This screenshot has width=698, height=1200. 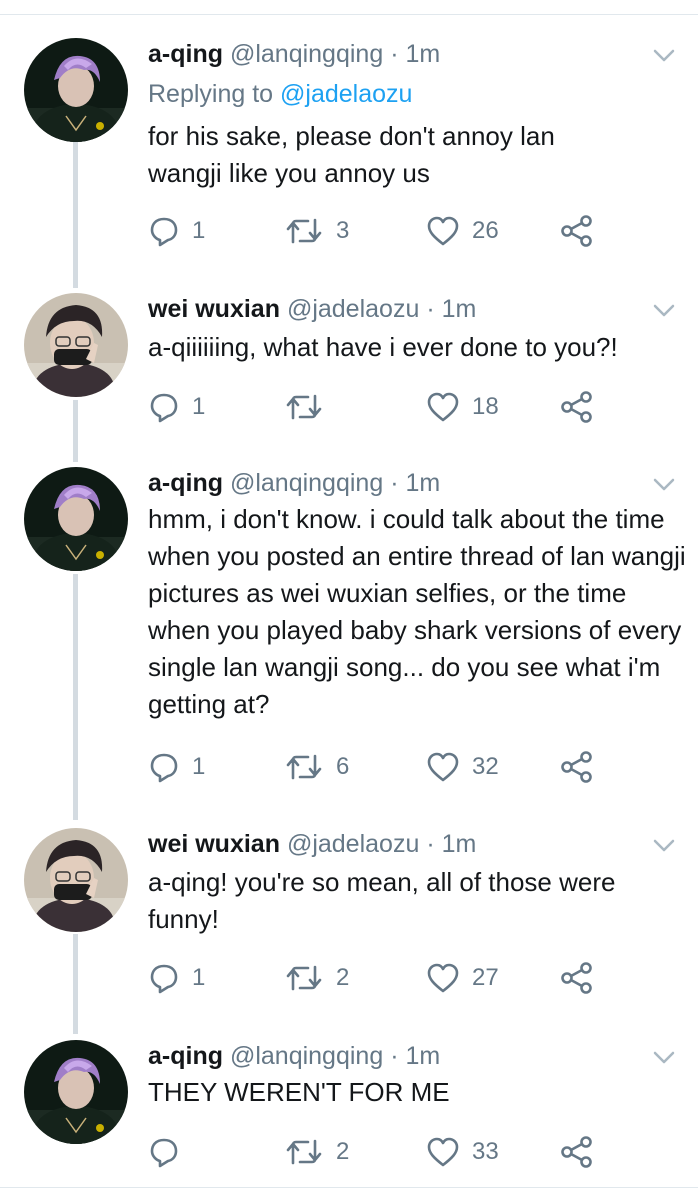 I want to click on retweet-button: 3, so click(x=316, y=231).